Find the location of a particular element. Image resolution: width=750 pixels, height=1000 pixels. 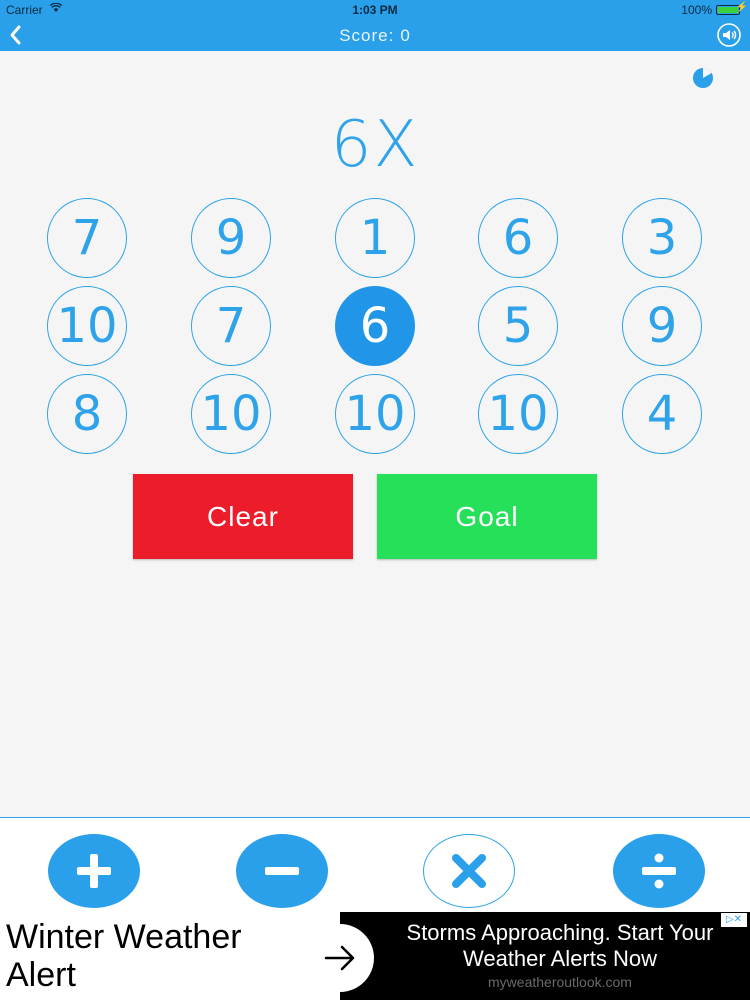

multiply-button is located at coordinates (469, 871).